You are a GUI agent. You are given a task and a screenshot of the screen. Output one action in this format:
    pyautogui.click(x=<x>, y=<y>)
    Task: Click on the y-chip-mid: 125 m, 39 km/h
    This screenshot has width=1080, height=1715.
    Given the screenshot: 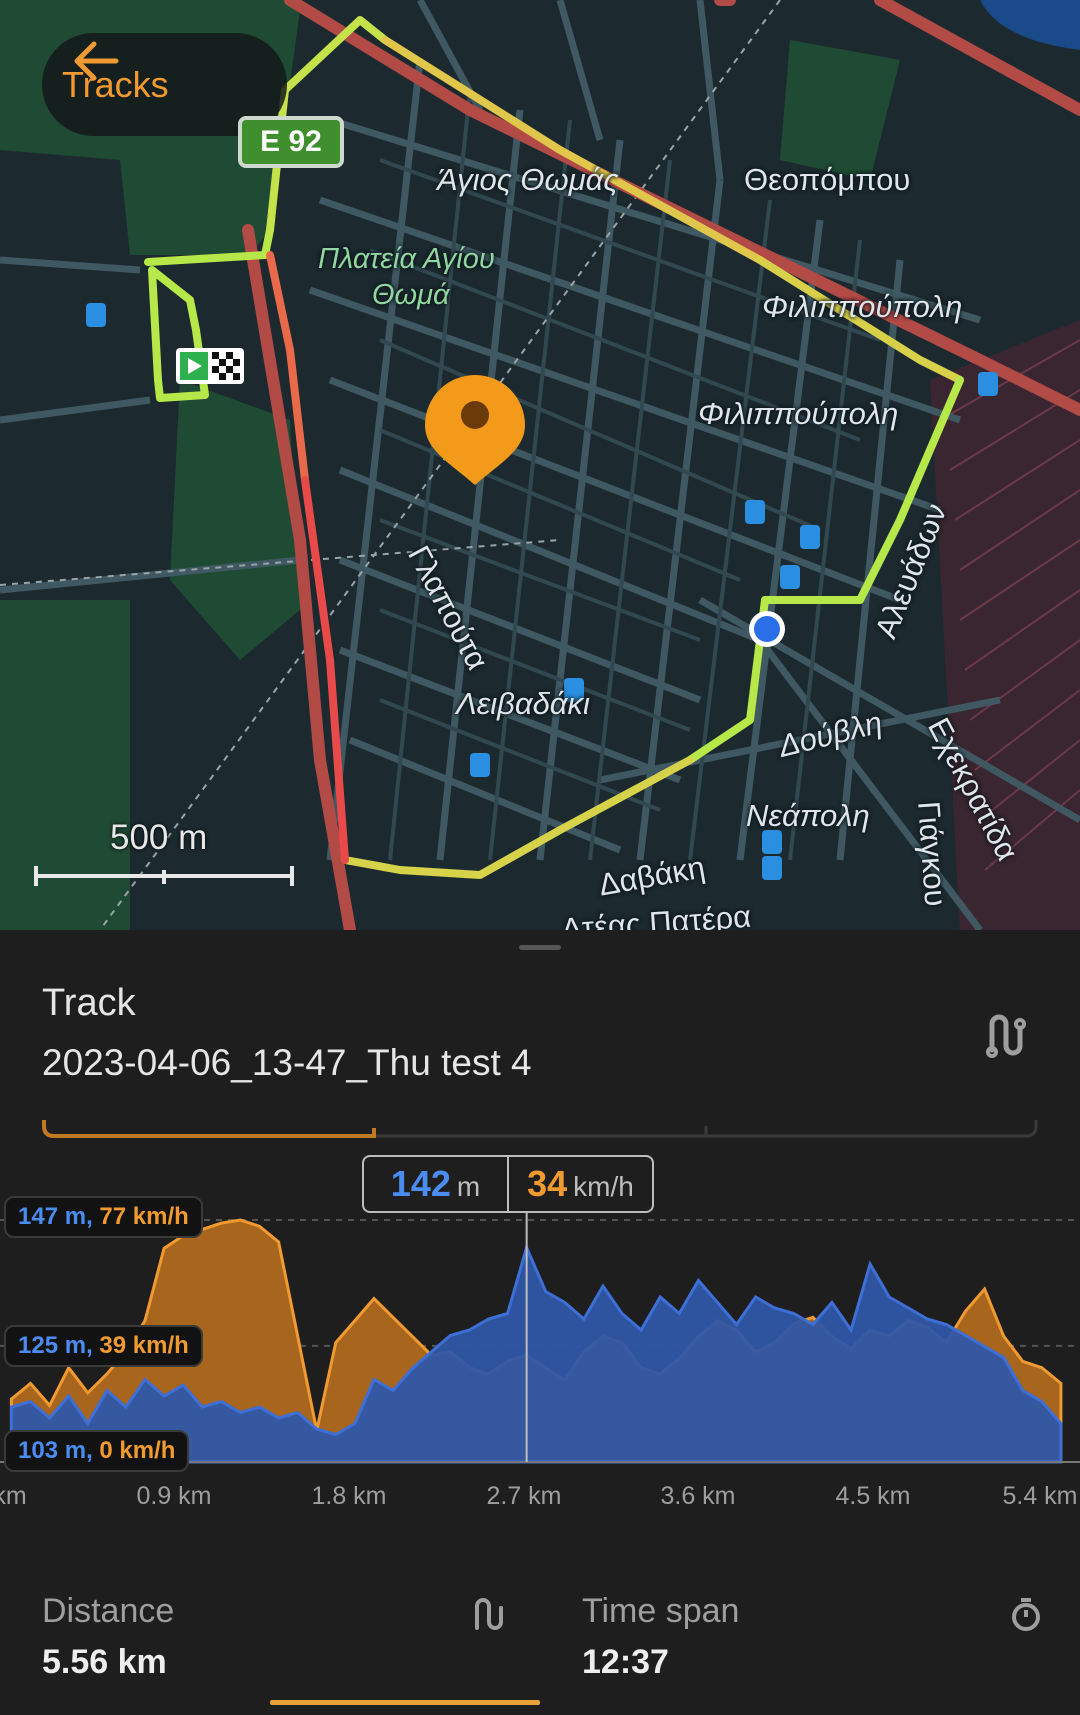 What is the action you would take?
    pyautogui.click(x=103, y=1346)
    